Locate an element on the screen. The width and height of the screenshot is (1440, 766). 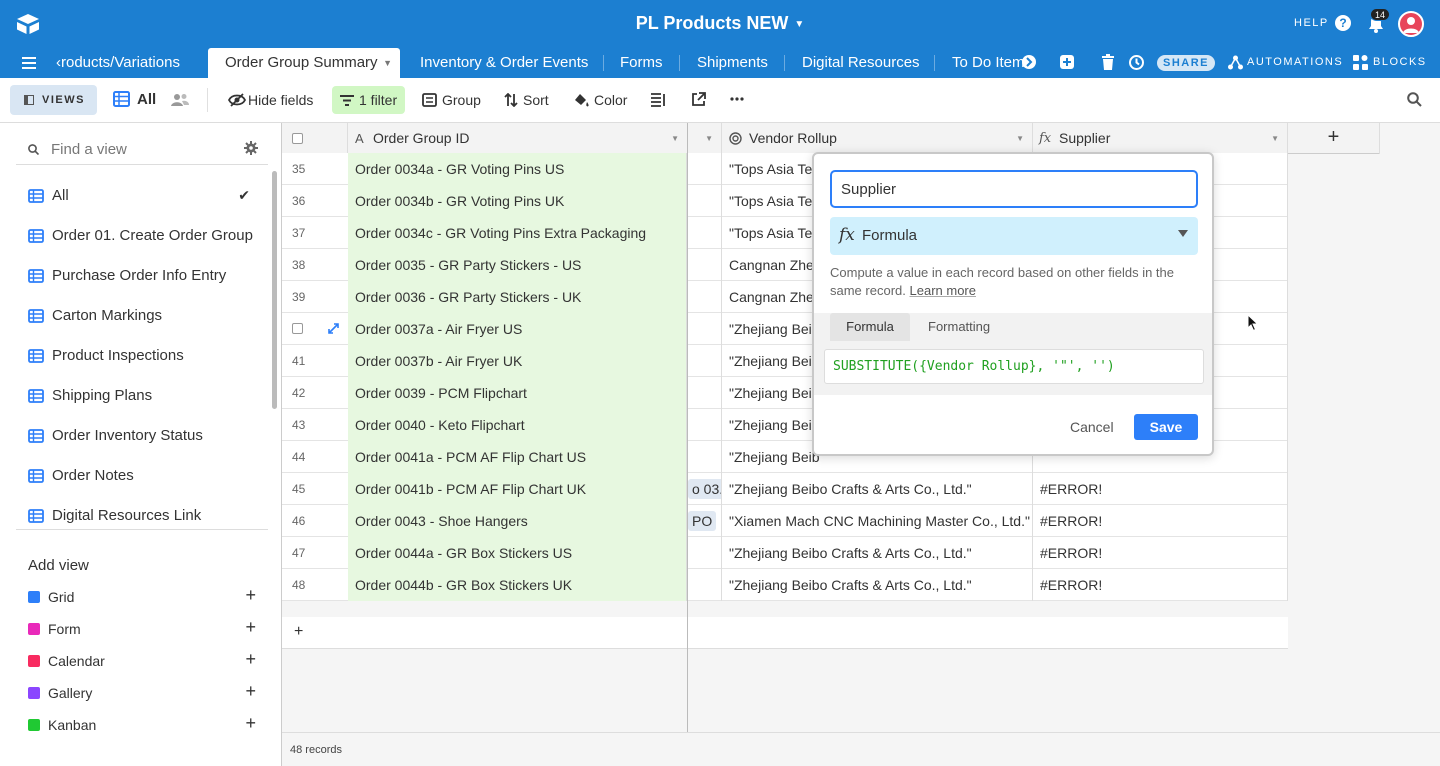
group-button: Group is located at coordinates (461, 100).